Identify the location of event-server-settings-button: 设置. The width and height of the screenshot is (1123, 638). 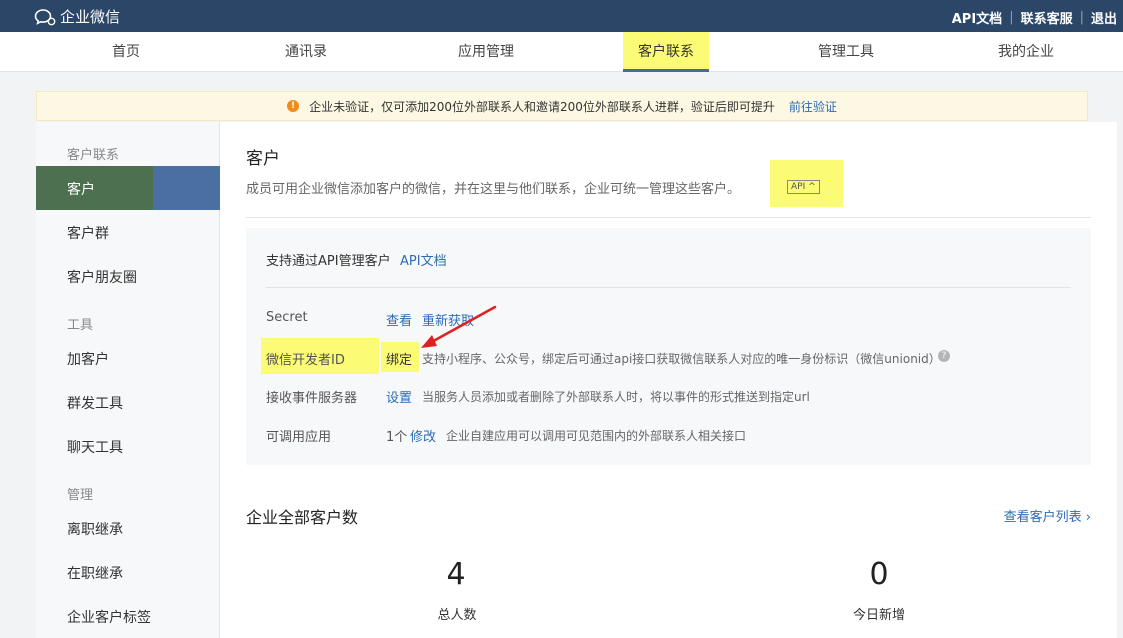
(399, 396).